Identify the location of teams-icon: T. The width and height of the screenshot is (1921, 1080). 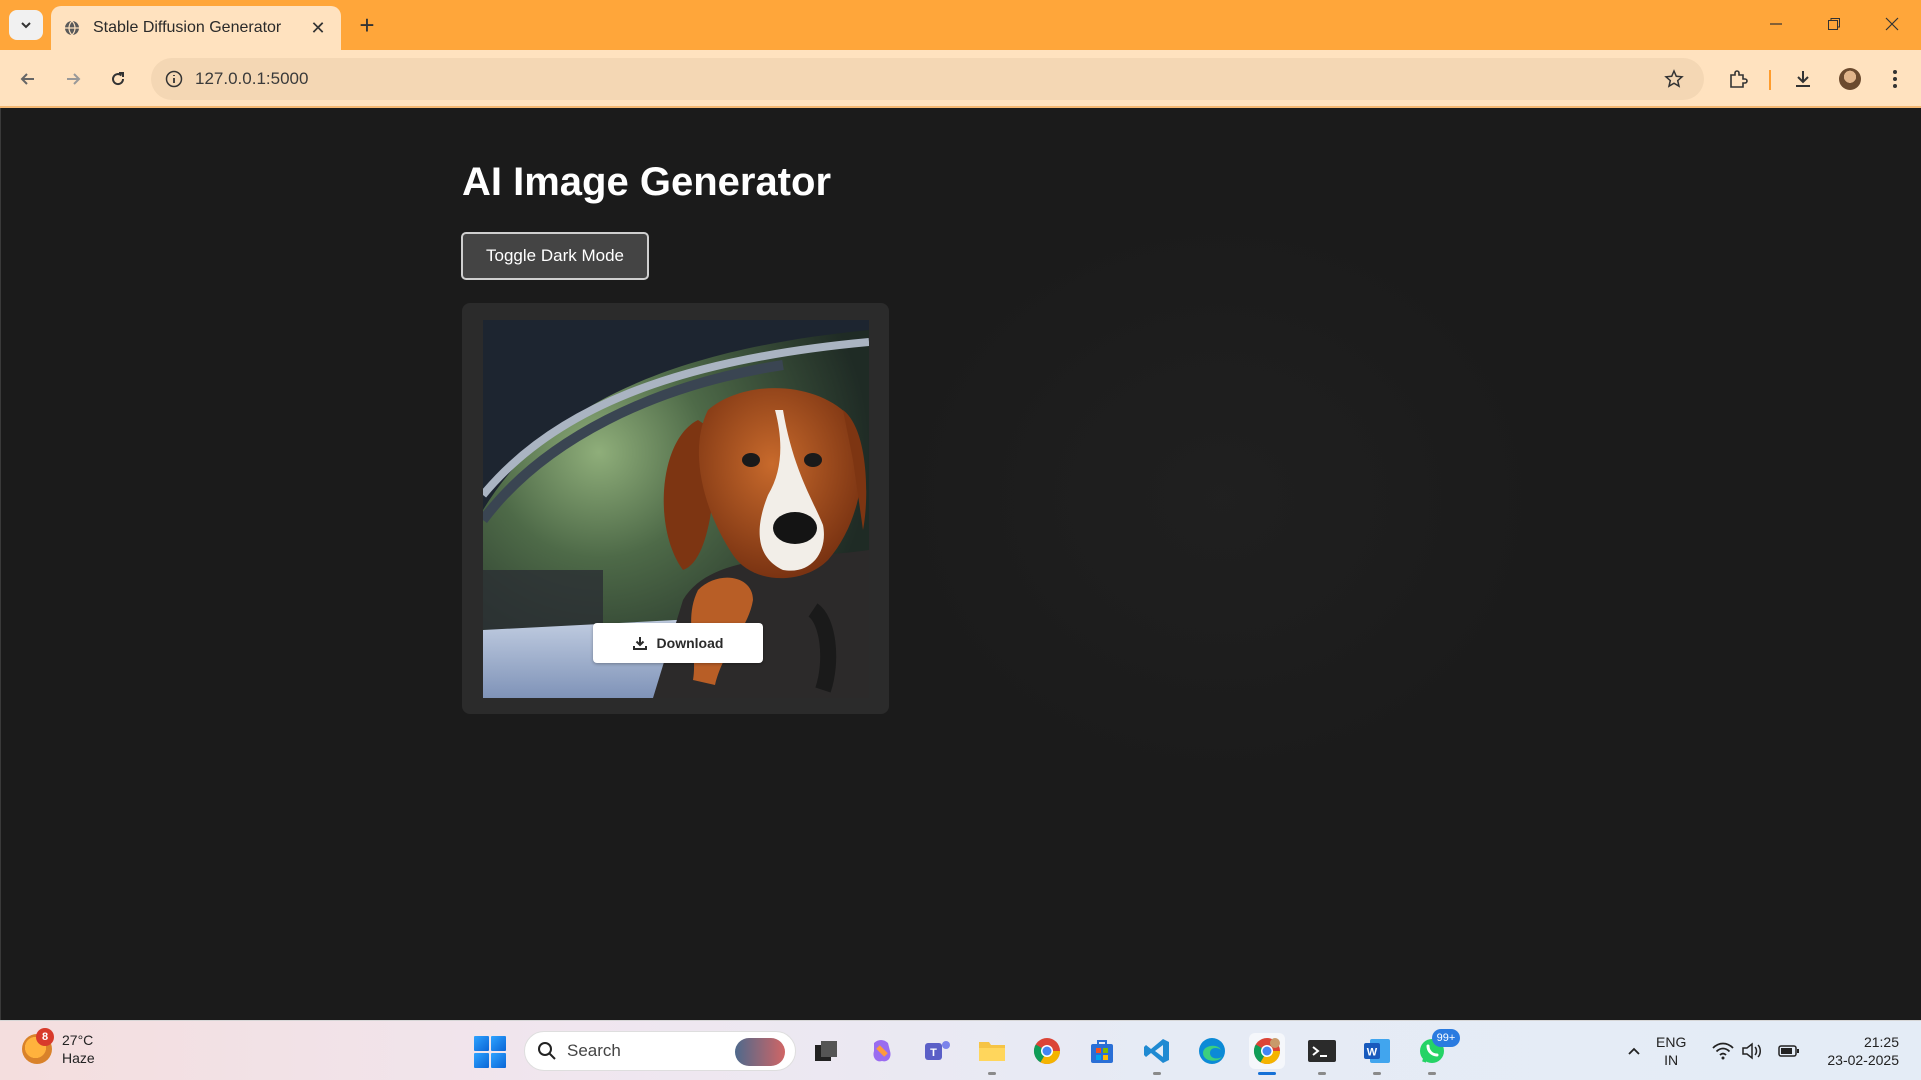
(937, 1050).